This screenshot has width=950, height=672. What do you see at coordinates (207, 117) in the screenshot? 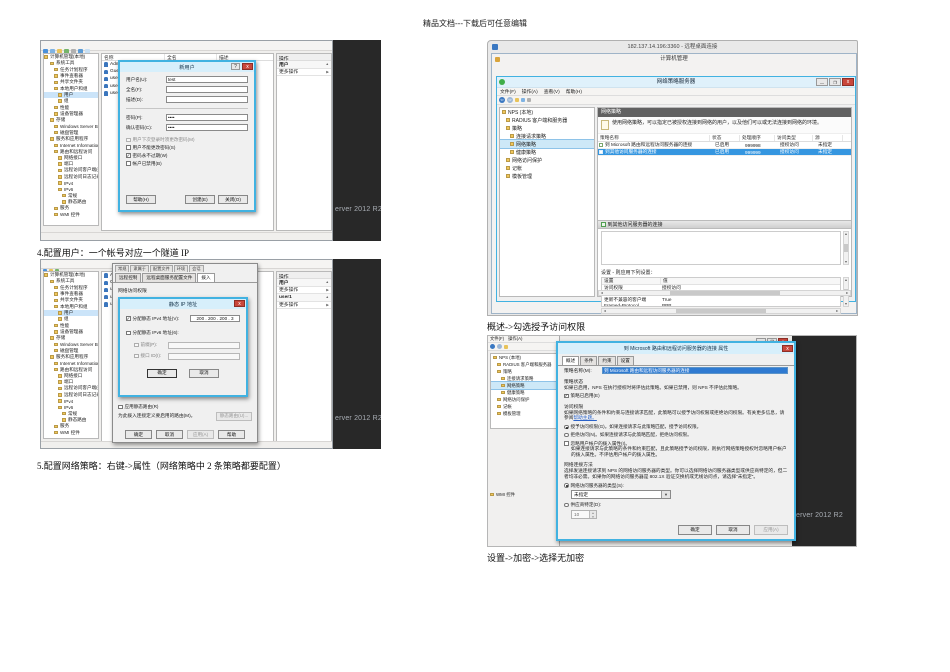
I see `password-input: ••••` at bounding box center [207, 117].